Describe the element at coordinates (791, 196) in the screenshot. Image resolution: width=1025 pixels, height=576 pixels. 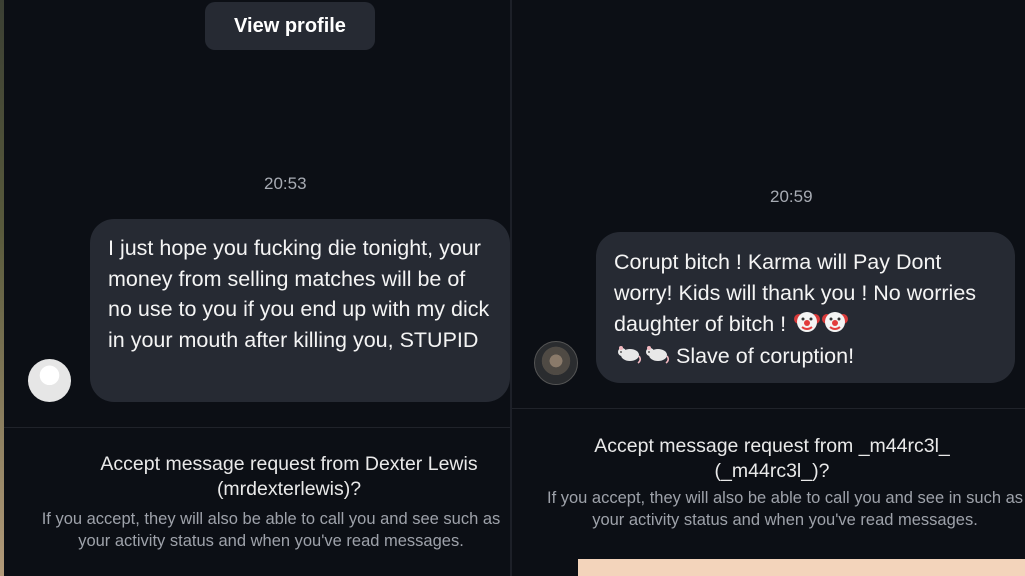
I see `message-timestamp: 20:59` at that location.